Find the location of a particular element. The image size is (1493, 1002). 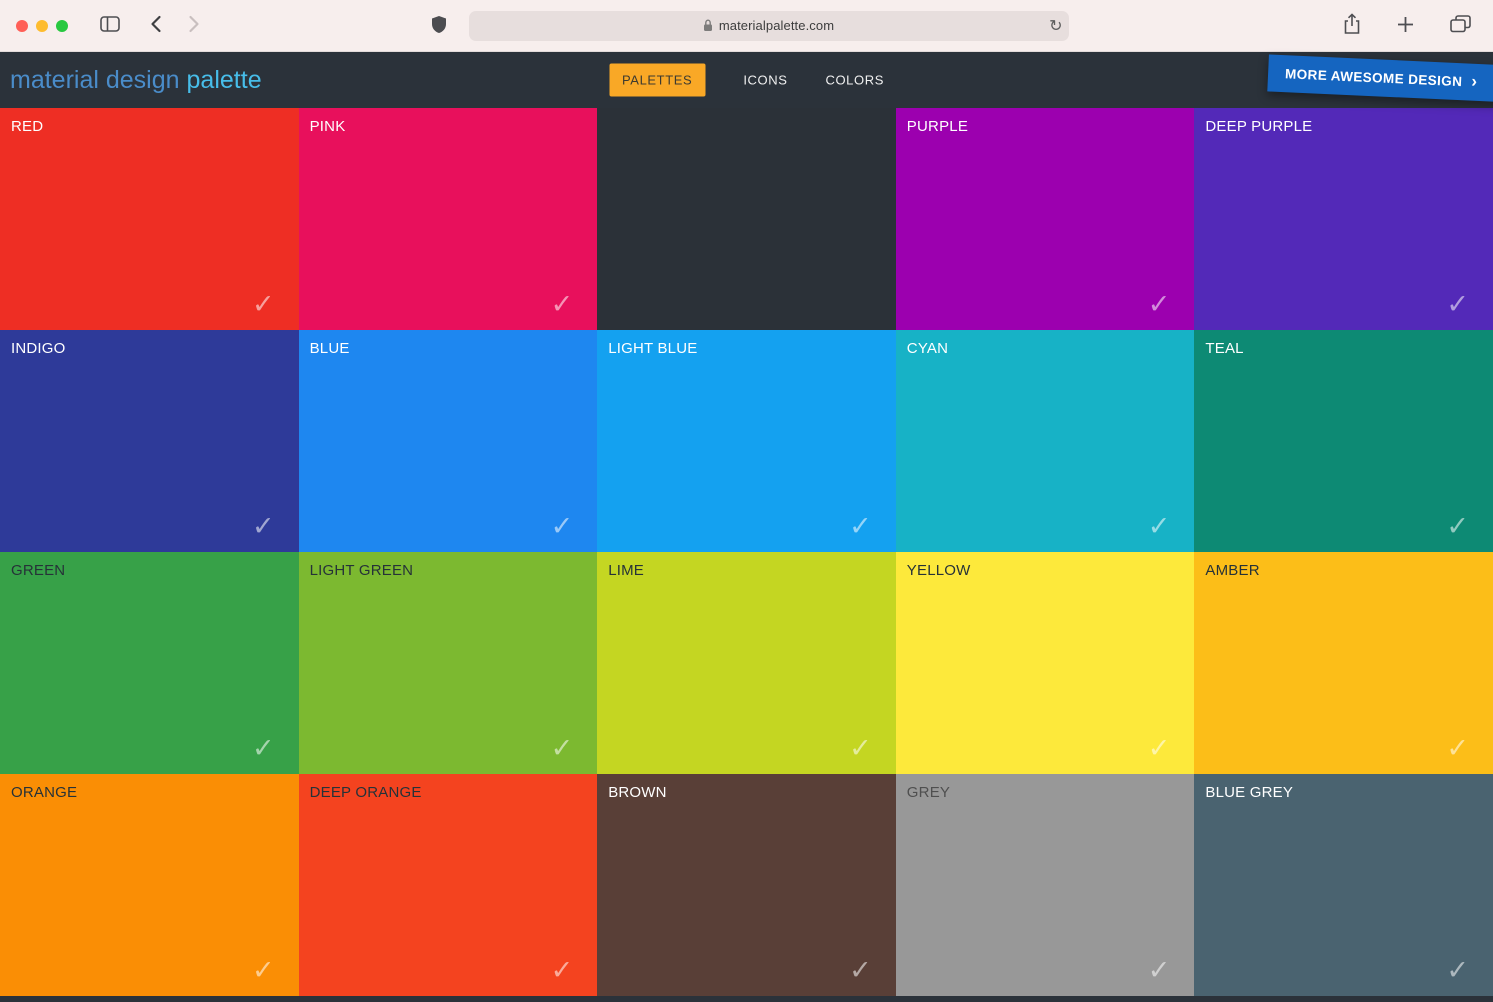

color-tile-orange: ORANGE ✓ is located at coordinates (149, 885).